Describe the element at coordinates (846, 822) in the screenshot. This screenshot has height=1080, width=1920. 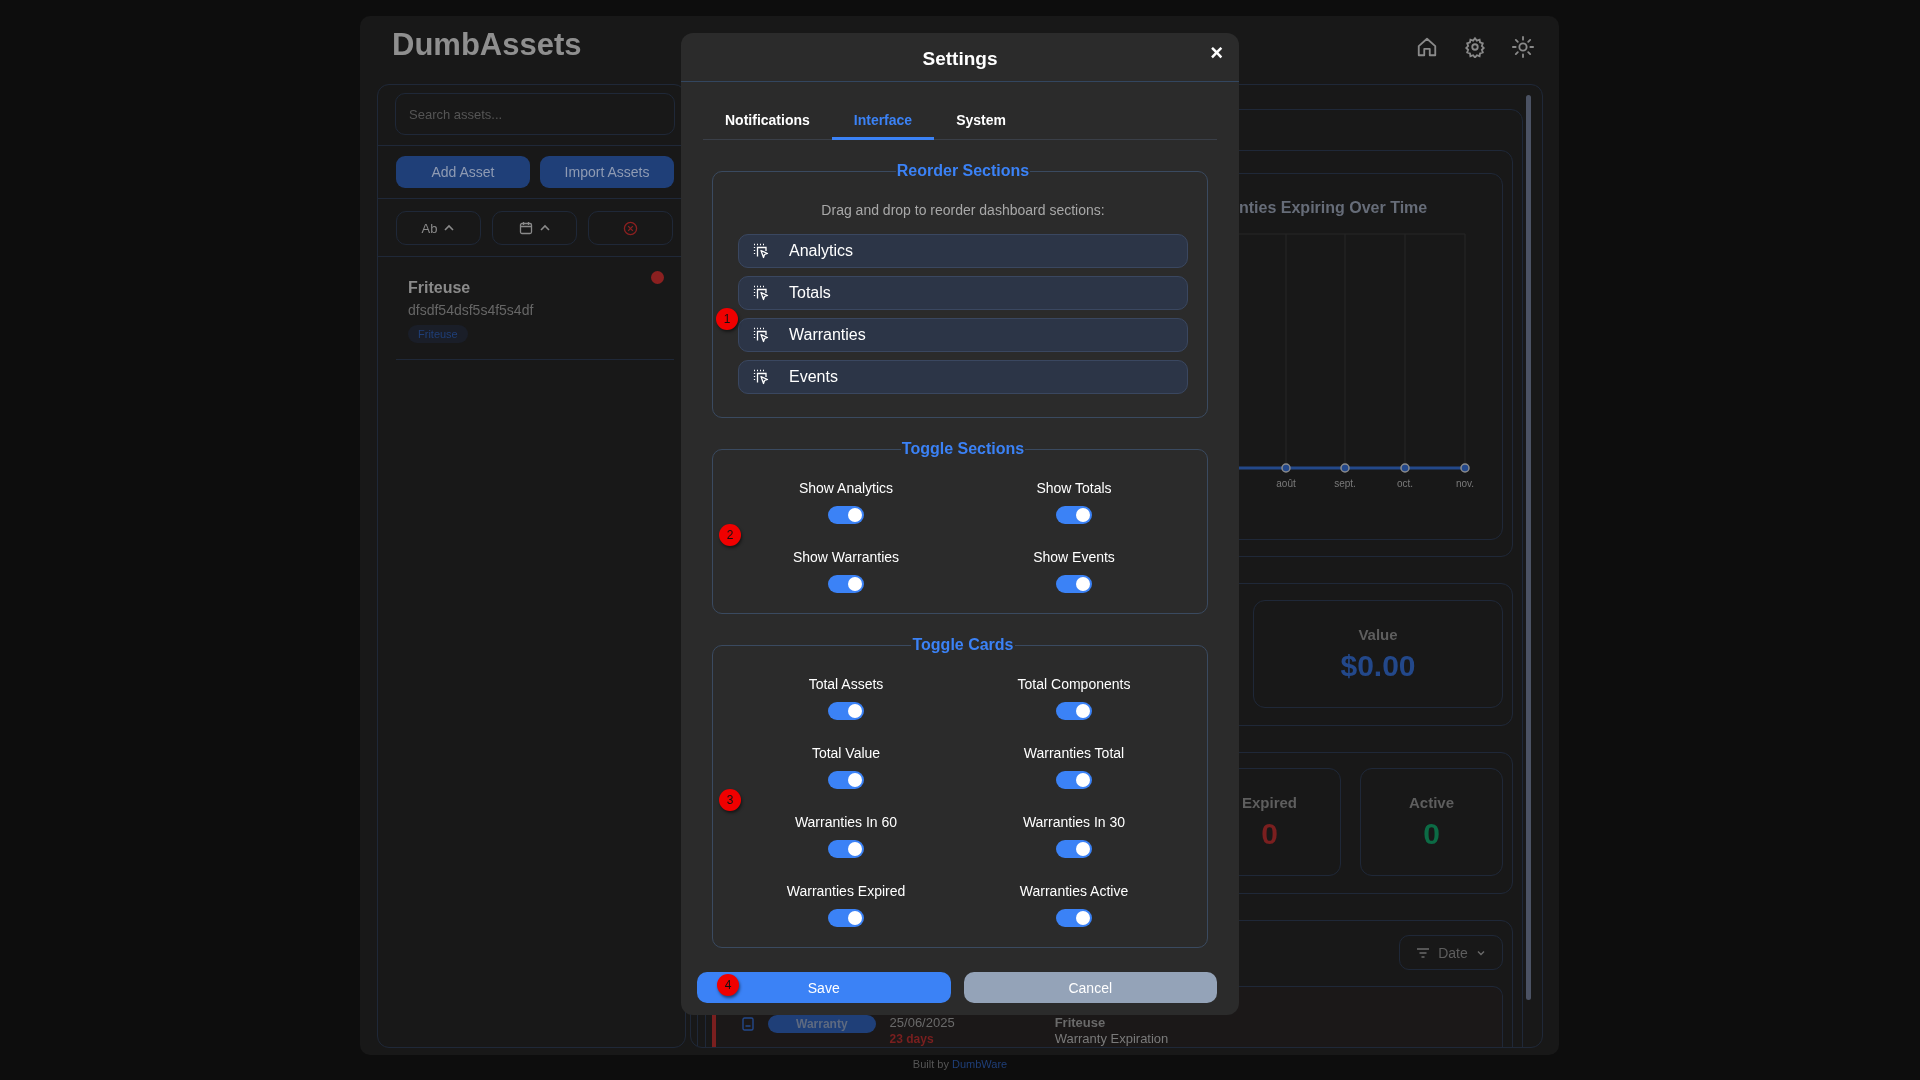
I see `toggle-label: Warranties In 60` at that location.